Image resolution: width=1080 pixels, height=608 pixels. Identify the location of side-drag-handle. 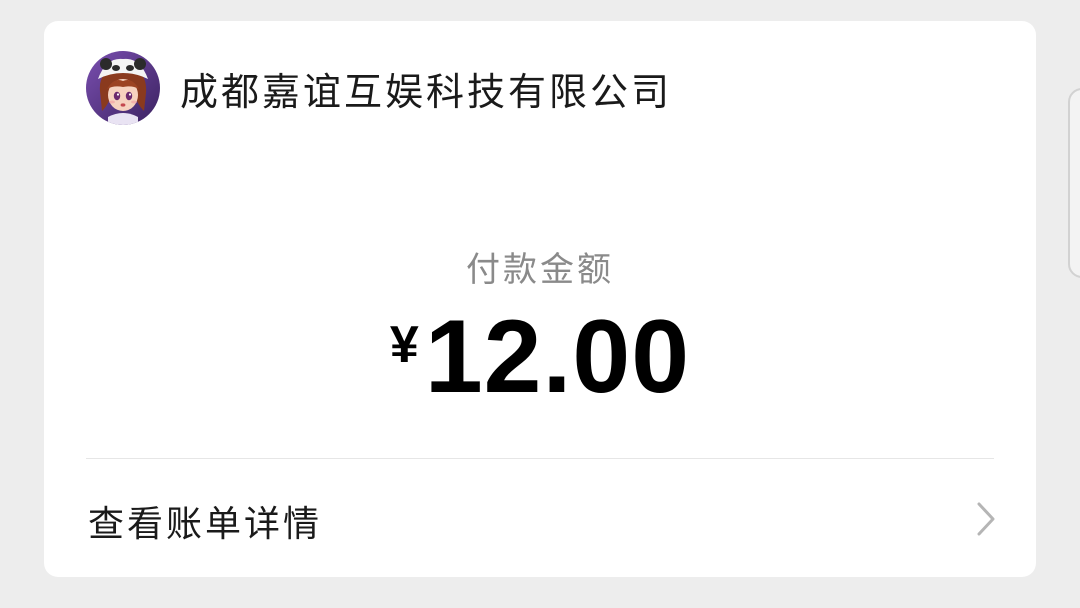
(1074, 183).